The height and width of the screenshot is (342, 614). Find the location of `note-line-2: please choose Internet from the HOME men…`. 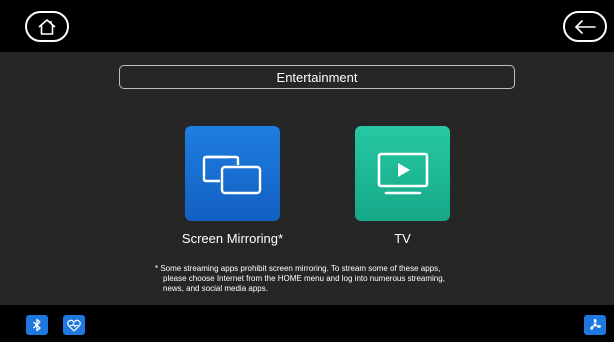

note-line-2: please choose Internet from the HOME men… is located at coordinates (304, 278).